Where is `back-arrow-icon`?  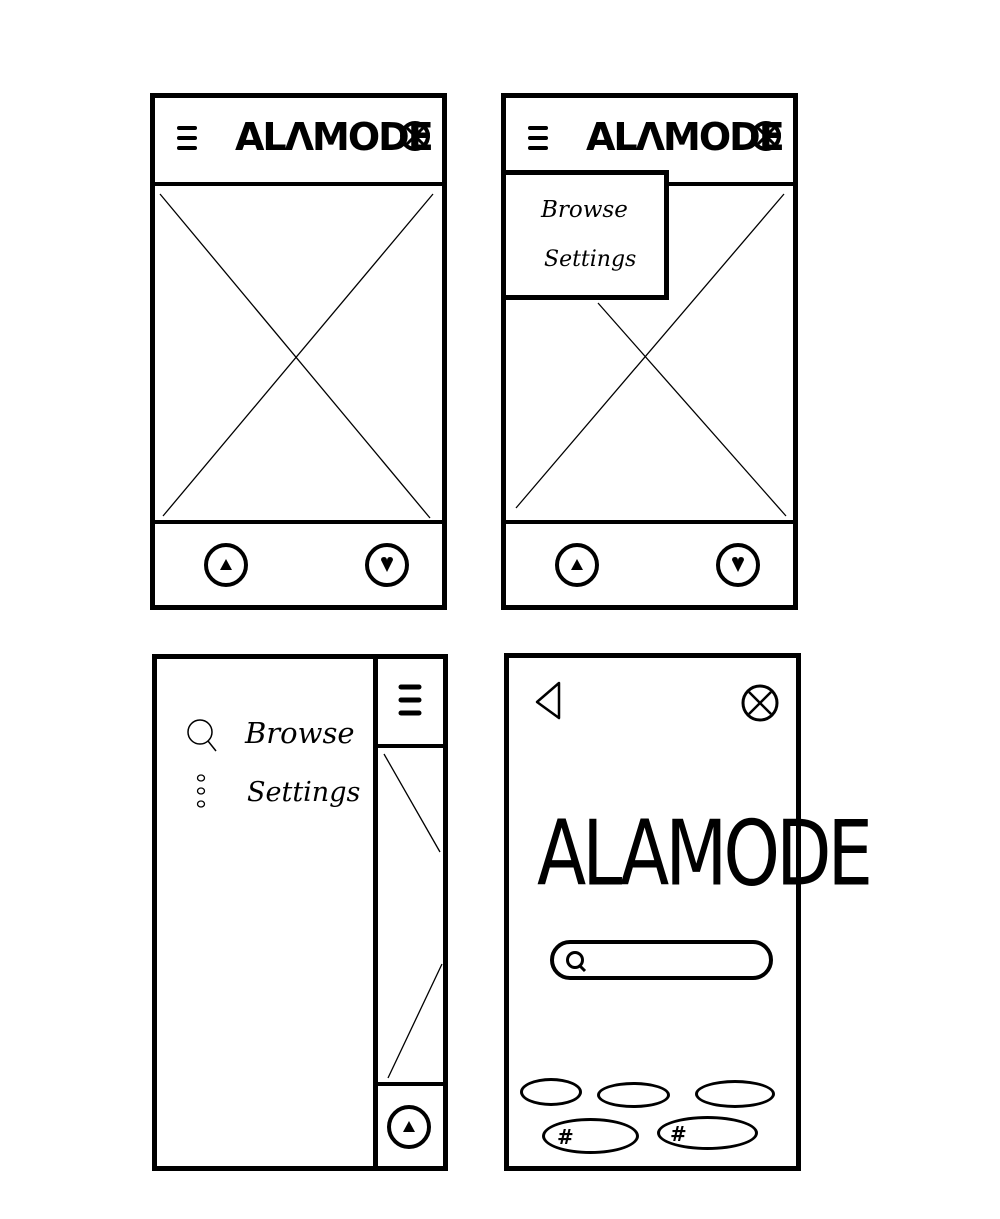
back-arrow-icon is located at coordinates (548, 701).